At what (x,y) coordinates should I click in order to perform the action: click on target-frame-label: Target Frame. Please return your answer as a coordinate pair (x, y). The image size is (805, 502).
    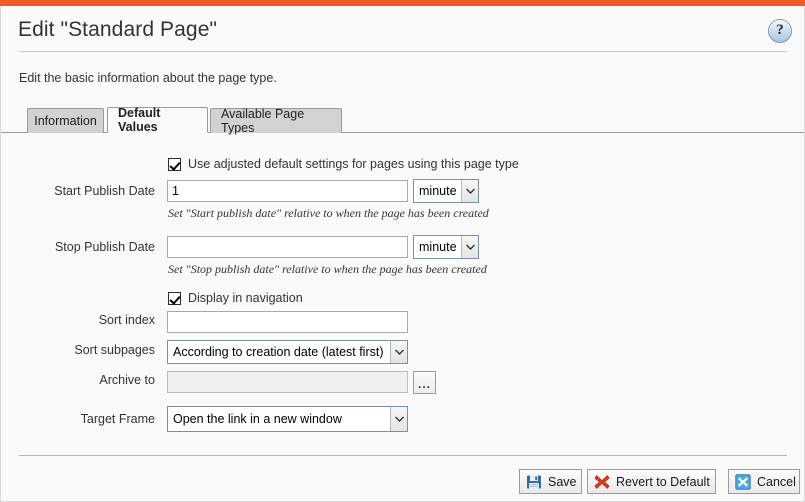
    Looking at the image, I should click on (117, 419).